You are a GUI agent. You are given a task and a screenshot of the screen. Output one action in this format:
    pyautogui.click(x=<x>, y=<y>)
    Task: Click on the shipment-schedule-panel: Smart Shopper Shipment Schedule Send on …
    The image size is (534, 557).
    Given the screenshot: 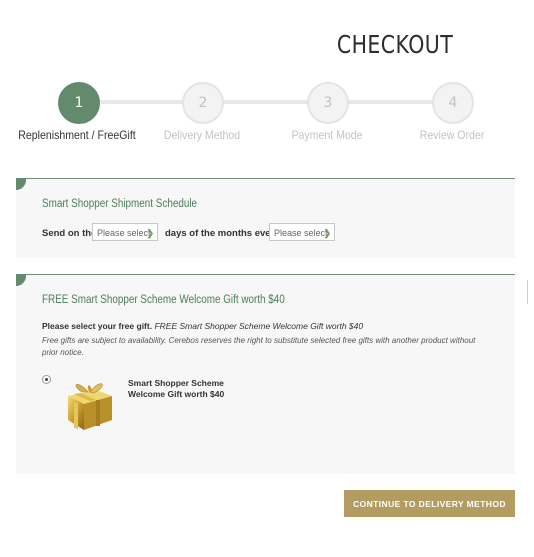 What is the action you would take?
    pyautogui.click(x=265, y=218)
    